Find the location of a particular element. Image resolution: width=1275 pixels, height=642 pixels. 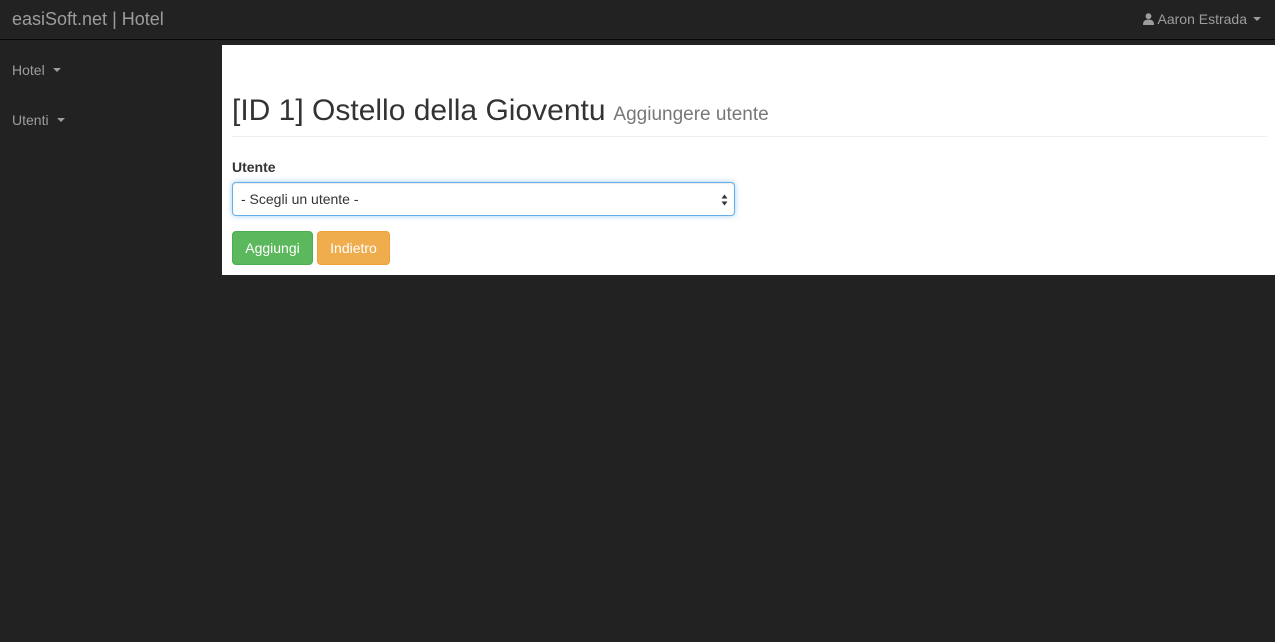

add-button: Aggiungi is located at coordinates (272, 248).